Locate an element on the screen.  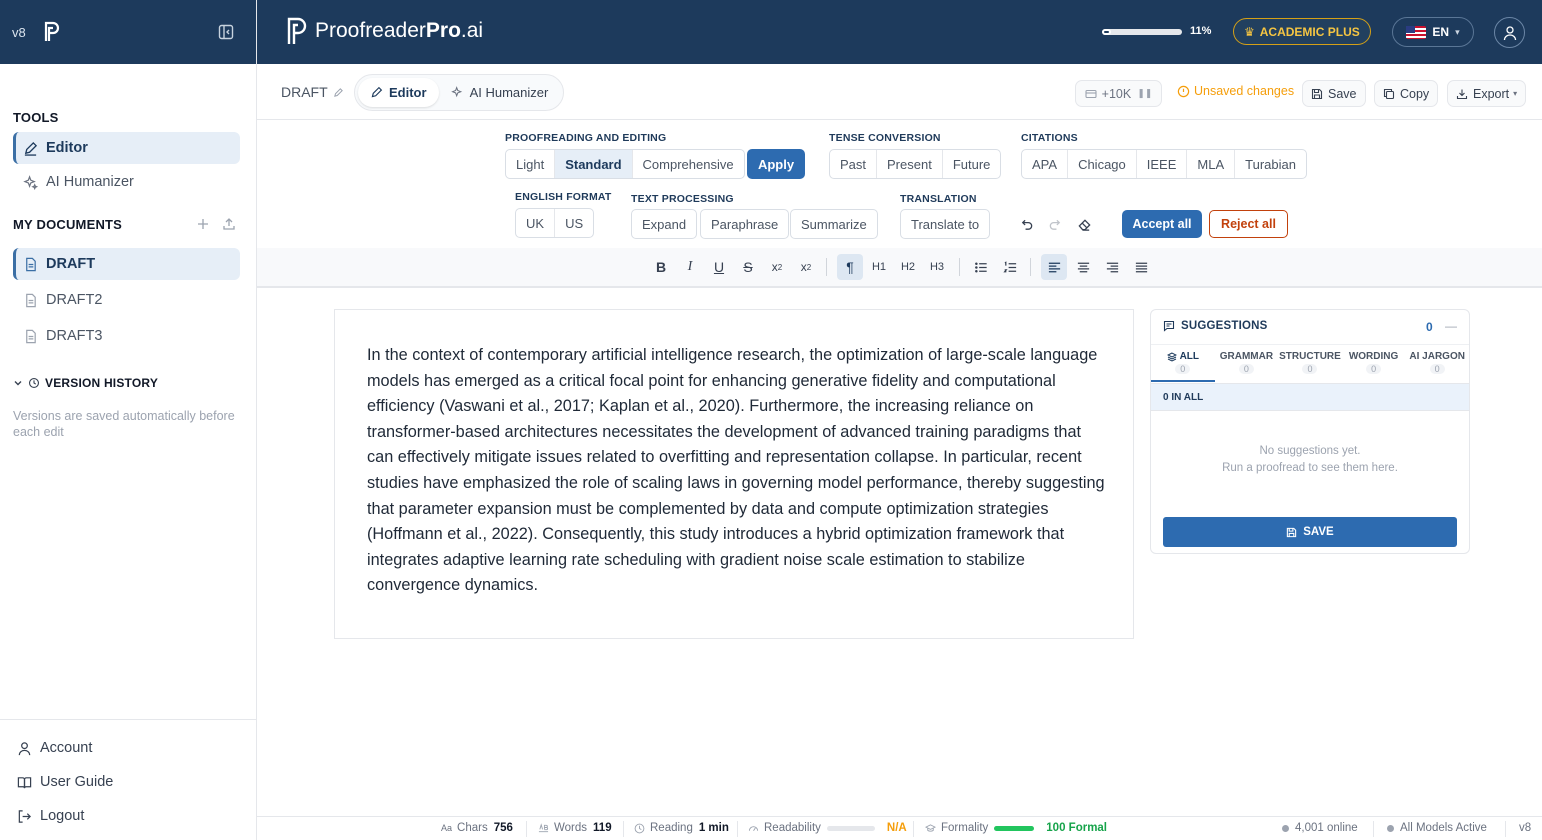
align-justify-icon is located at coordinates (1141, 267).